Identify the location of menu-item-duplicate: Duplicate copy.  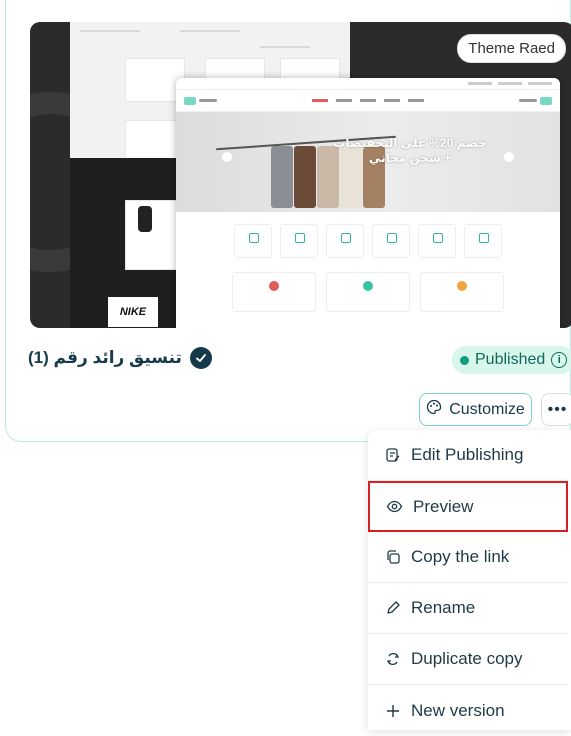
(468, 659).